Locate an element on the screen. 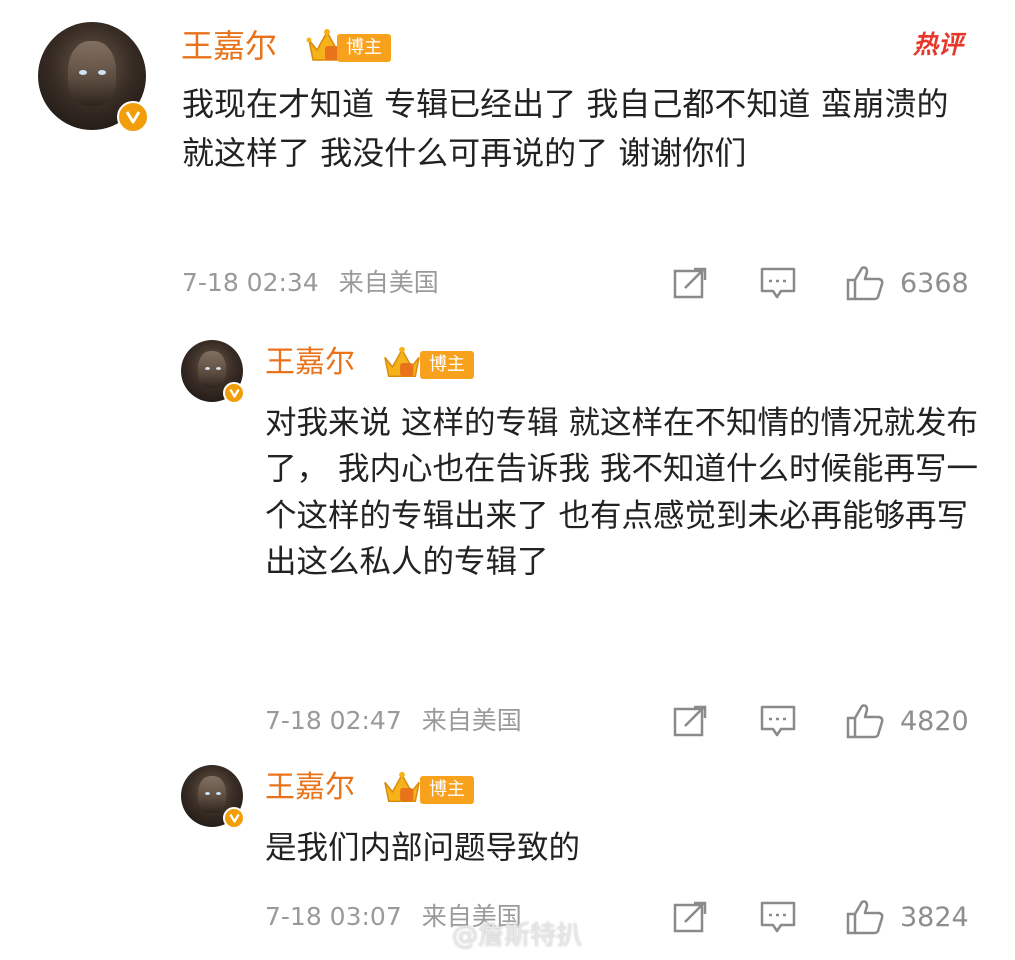  comment-meta: 7-18 02:47 来自美国 is located at coordinates (393, 720).